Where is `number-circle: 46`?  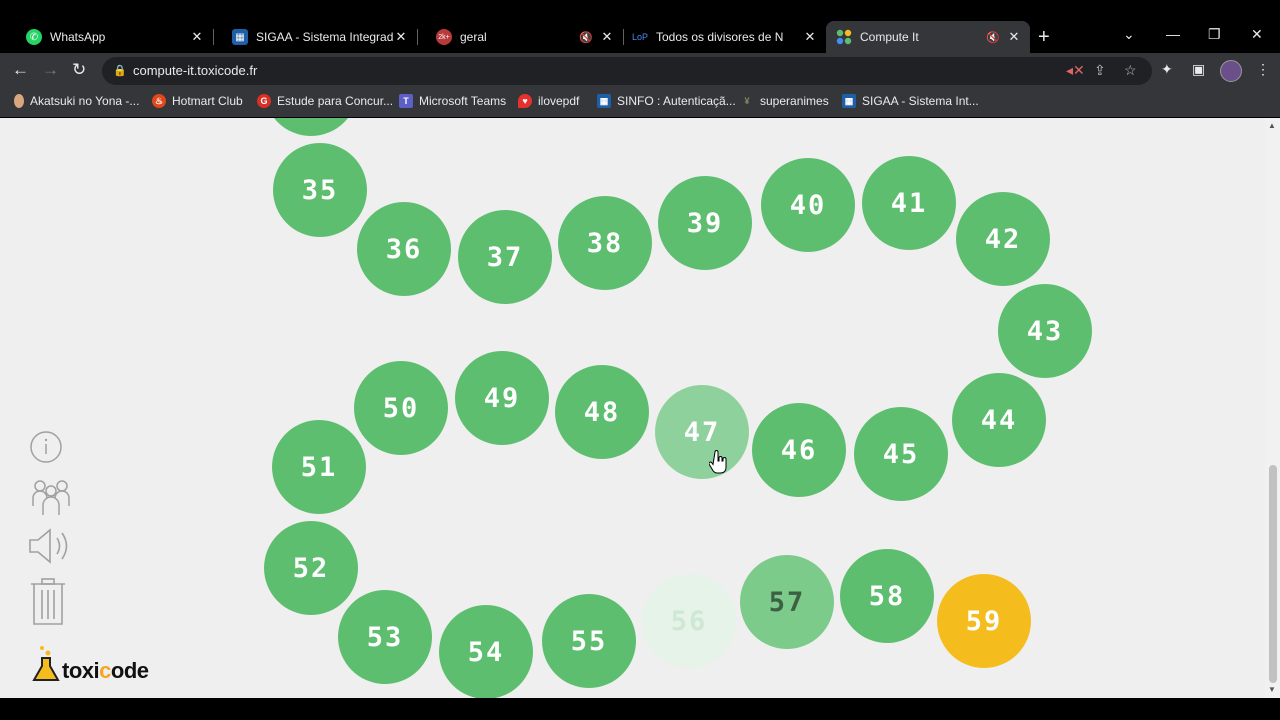
number-circle: 46 is located at coordinates (799, 450).